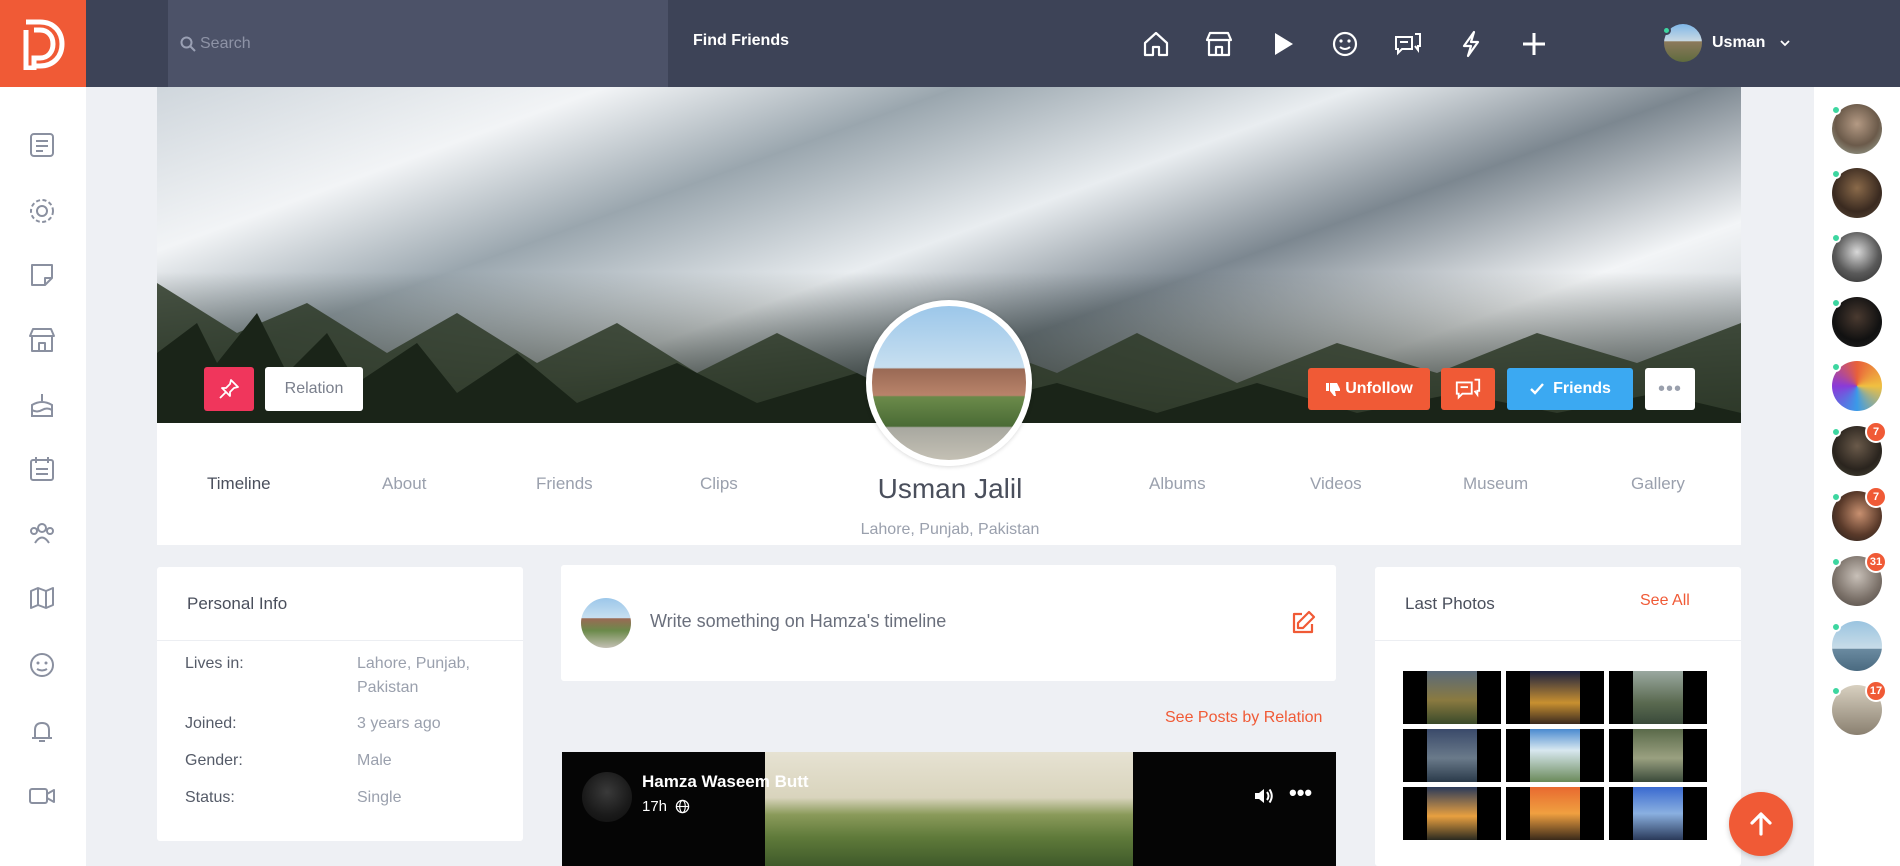  Describe the element at coordinates (1243, 718) in the screenshot. I see `see-posts-by-relation-link: See Posts by Relation` at that location.